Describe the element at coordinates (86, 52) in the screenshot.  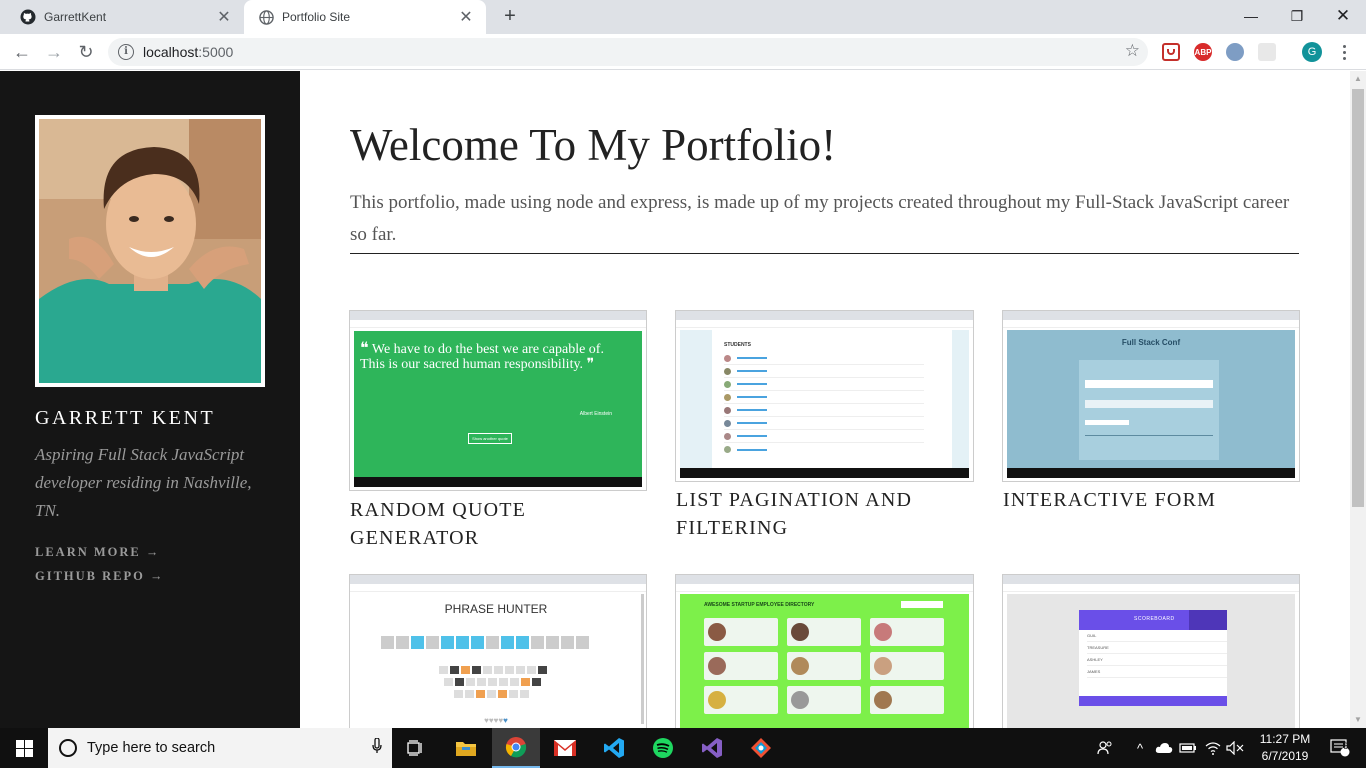
I see `reload-icon: ↻` at that location.